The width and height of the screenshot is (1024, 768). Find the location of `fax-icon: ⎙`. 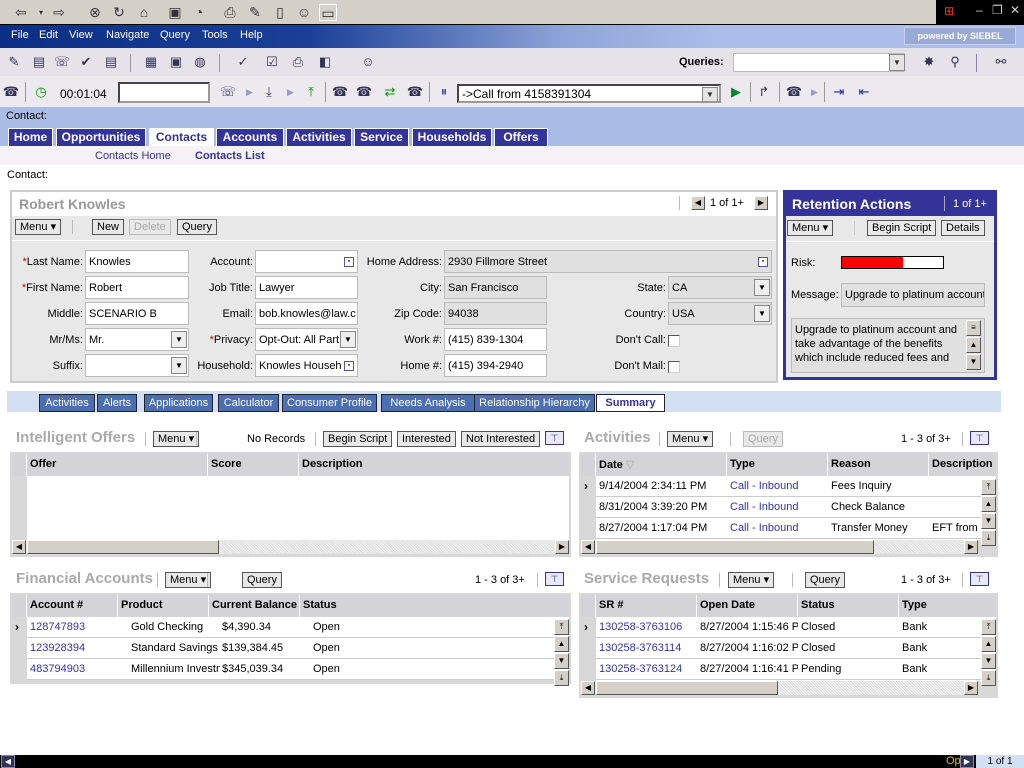

fax-icon: ⎙ is located at coordinates (298, 62).